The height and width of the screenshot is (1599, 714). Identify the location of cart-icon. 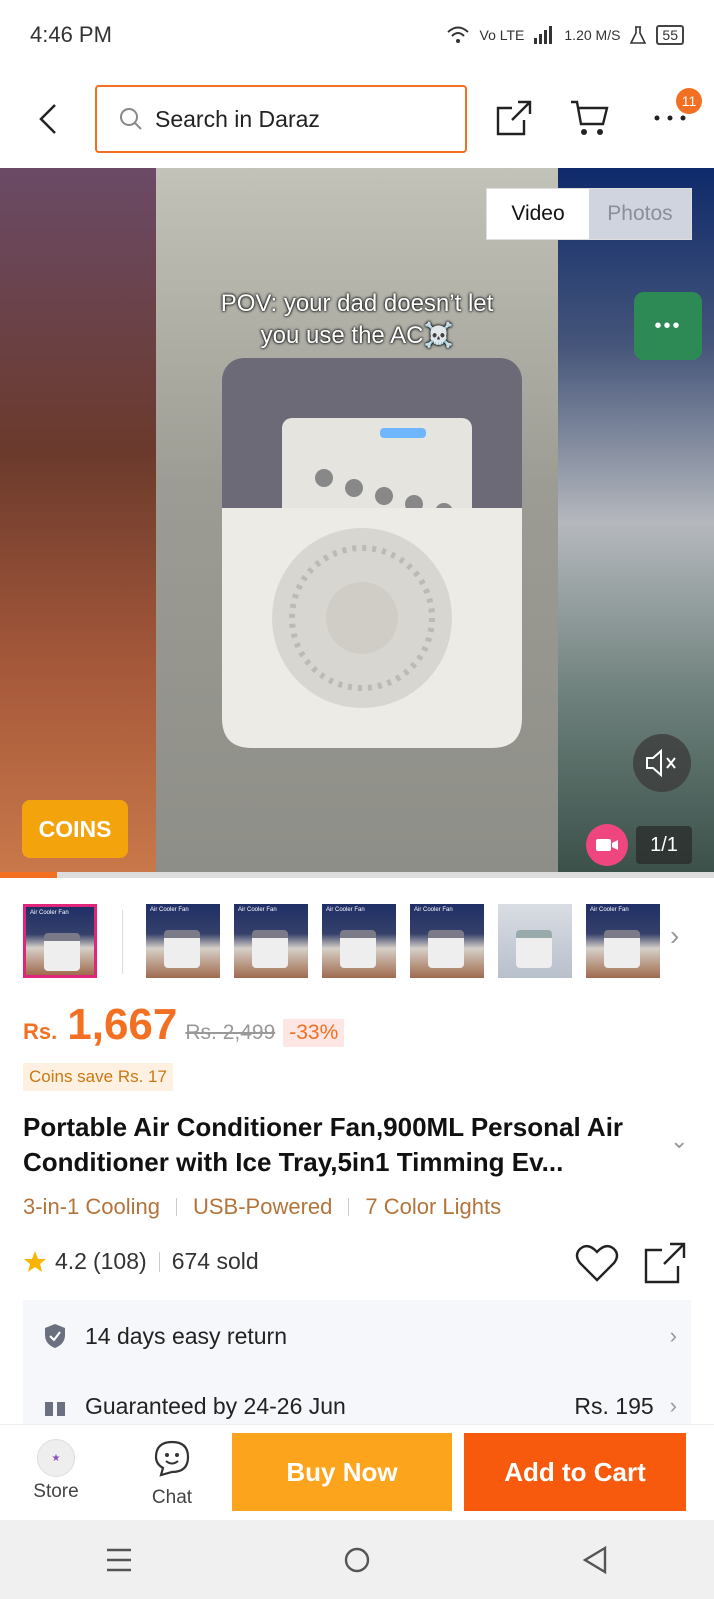
(590, 117).